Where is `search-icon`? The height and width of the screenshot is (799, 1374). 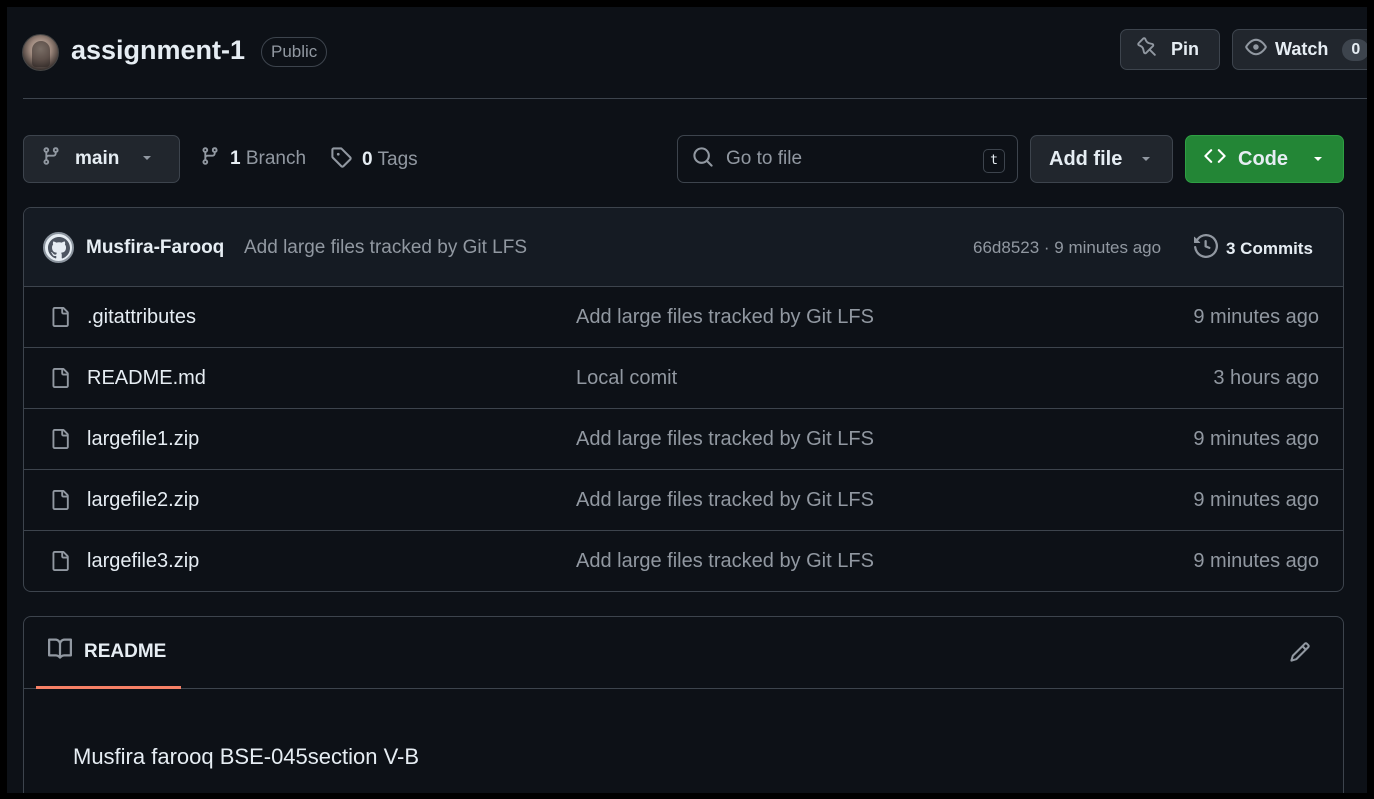
search-icon is located at coordinates (703, 159).